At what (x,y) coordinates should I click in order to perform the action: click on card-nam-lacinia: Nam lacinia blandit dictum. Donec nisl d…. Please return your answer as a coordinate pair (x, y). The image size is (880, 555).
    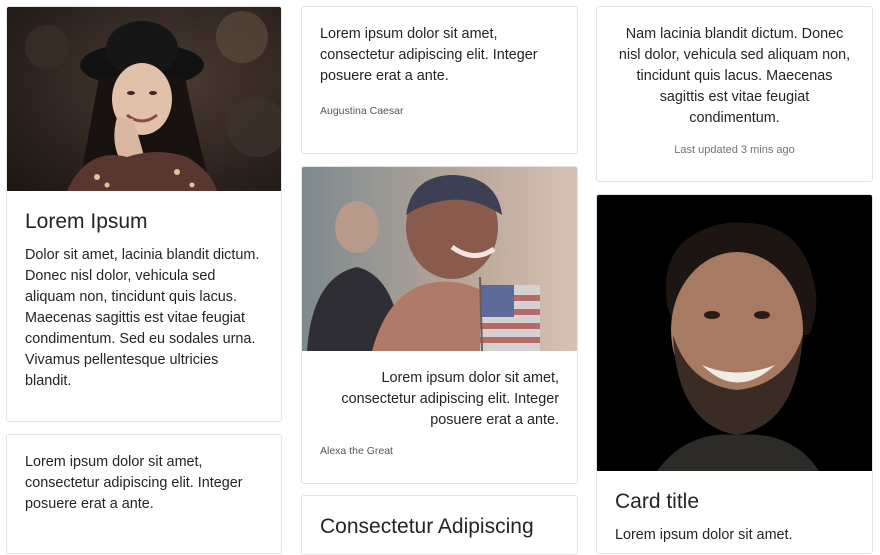
    Looking at the image, I should click on (734, 94).